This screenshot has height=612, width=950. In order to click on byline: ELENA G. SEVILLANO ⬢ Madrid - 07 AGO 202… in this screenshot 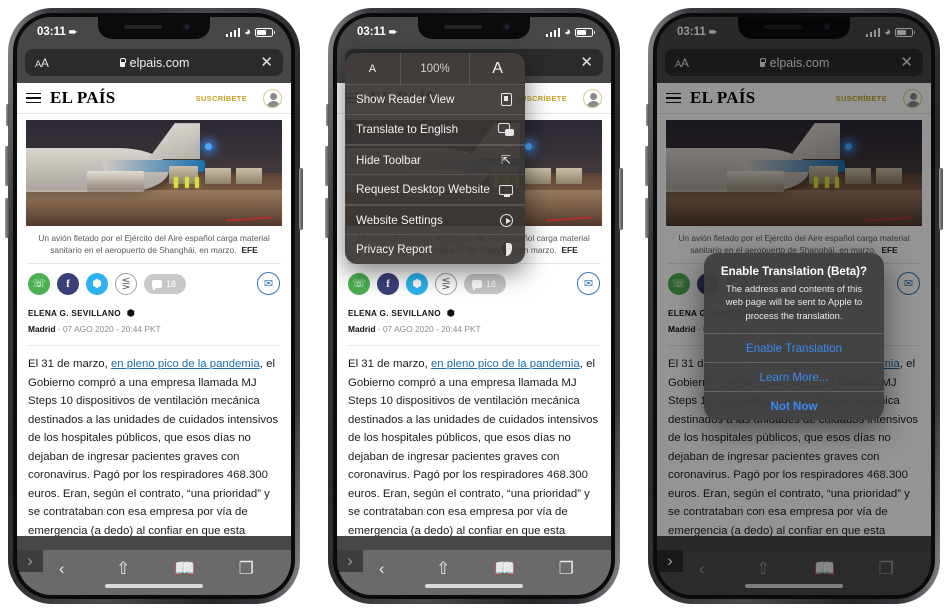, I will do `click(154, 314)`.